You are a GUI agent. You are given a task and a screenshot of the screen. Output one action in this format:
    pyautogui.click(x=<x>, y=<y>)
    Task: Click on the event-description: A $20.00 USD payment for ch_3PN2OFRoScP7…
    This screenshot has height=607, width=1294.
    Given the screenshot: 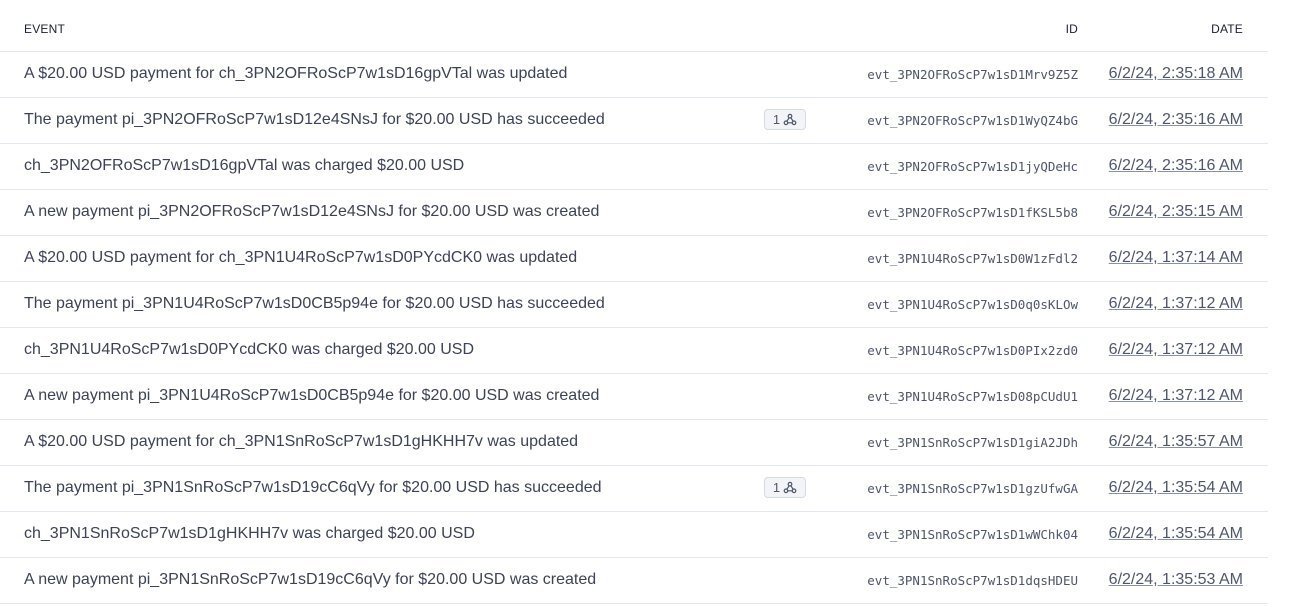 What is the action you would take?
    pyautogui.click(x=296, y=73)
    